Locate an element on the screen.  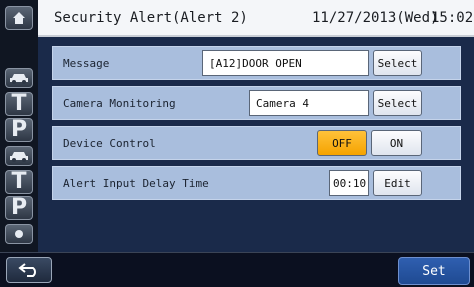
back-arrow-icon is located at coordinates (27, 270).